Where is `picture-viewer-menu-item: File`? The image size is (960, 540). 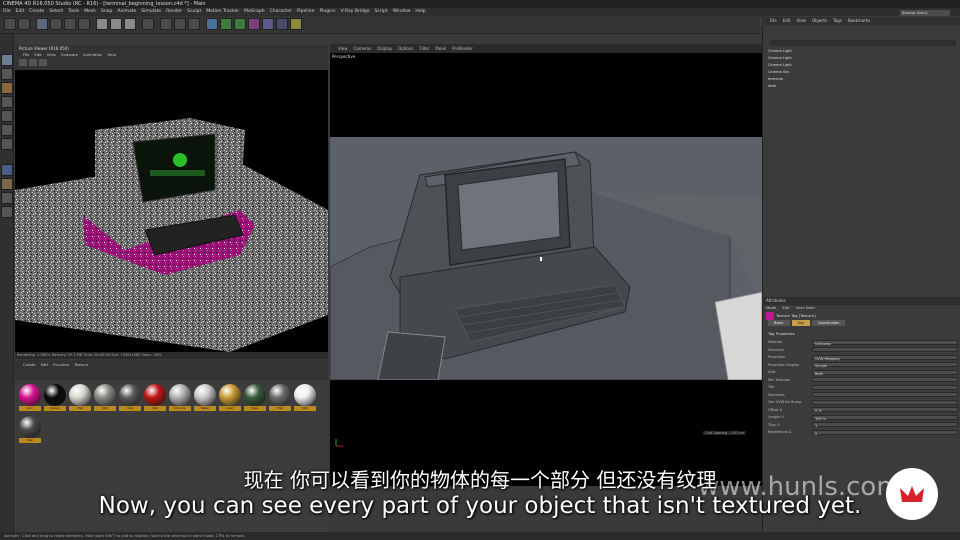 picture-viewer-menu-item: File is located at coordinates (26, 54).